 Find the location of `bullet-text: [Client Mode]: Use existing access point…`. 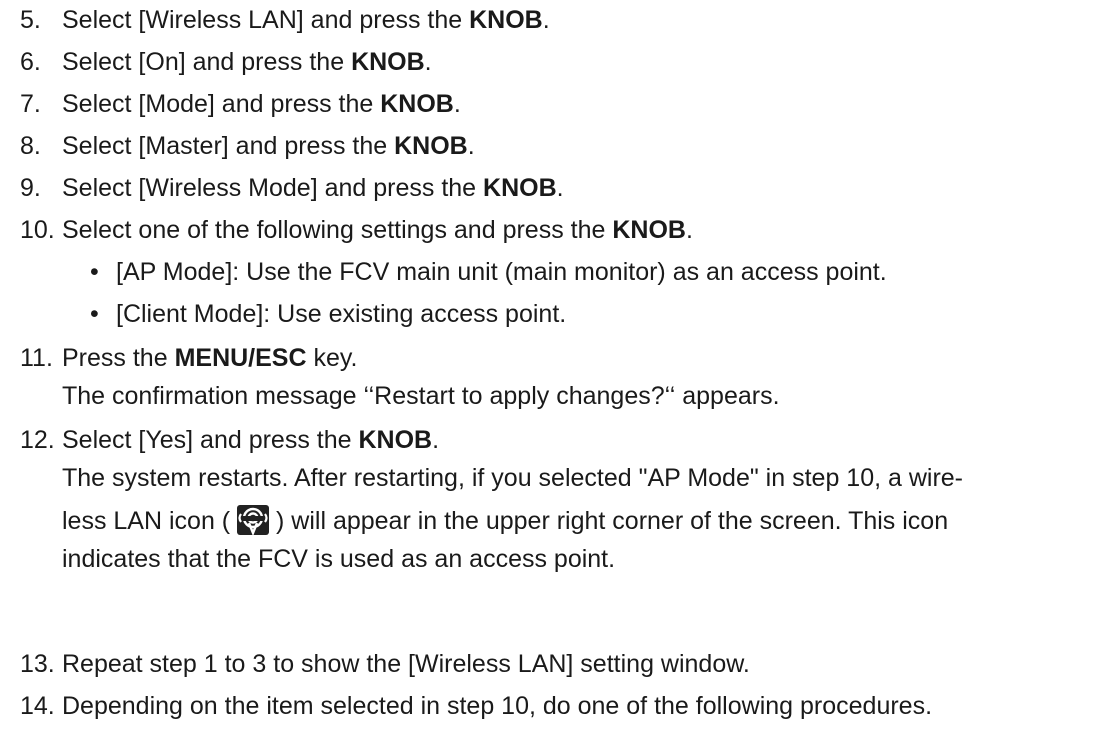

bullet-text: [Client Mode]: Use existing access point… is located at coordinates (341, 314).